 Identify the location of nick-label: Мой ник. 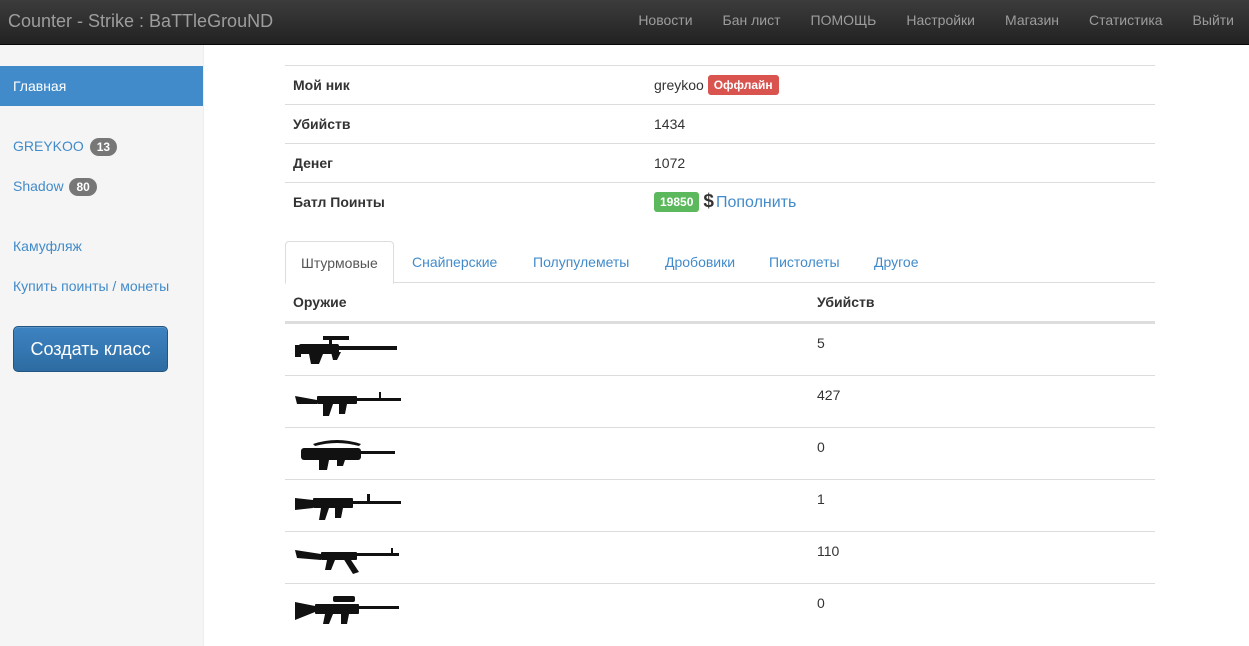
(321, 85).